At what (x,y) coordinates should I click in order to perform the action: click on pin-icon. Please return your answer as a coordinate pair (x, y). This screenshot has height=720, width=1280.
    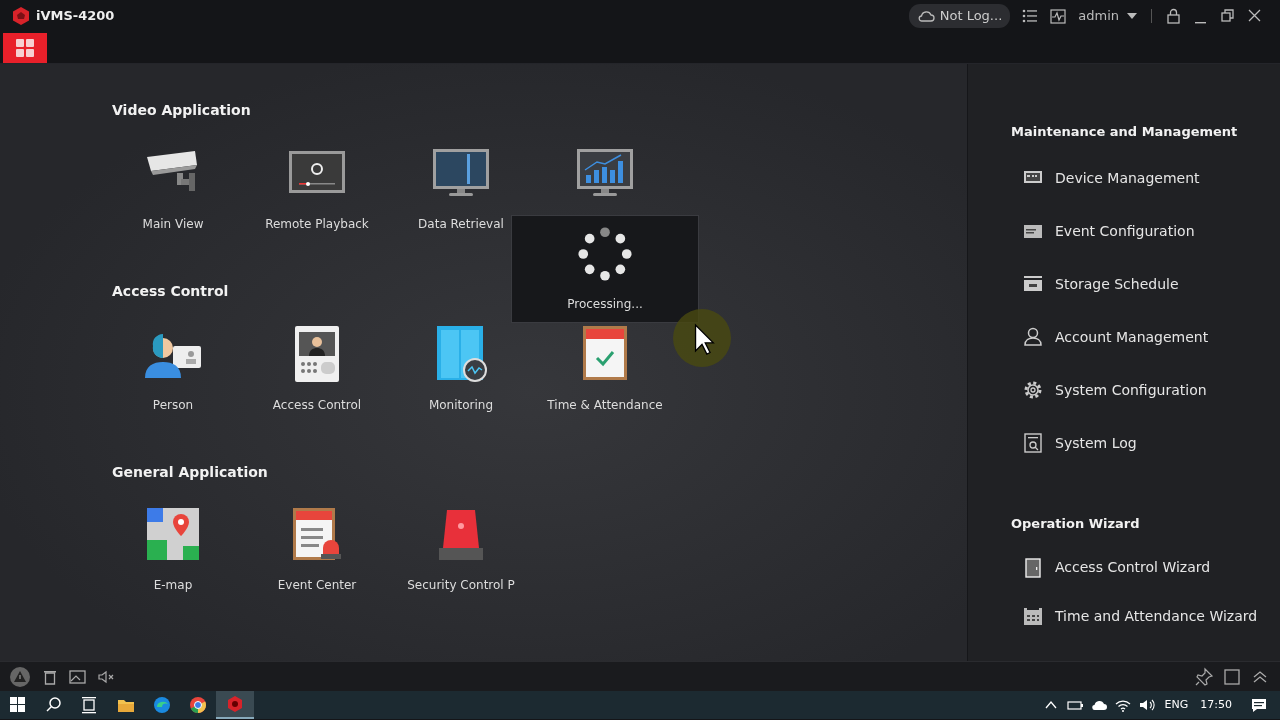
    Looking at the image, I should click on (1204, 676).